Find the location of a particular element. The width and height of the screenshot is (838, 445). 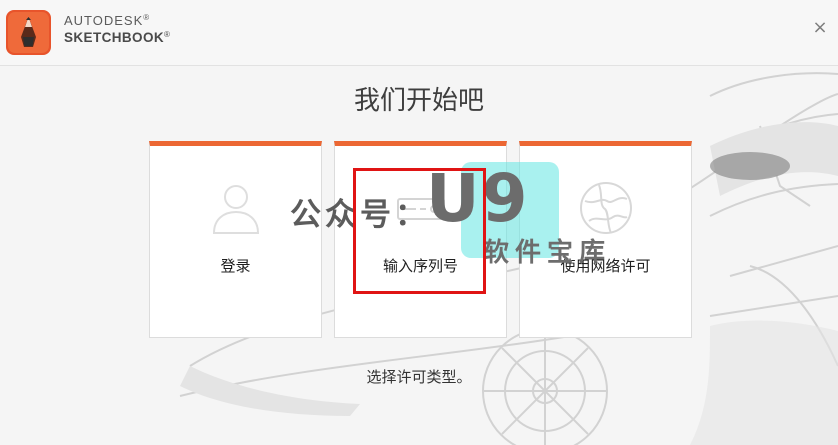

brand-line2: SKETCHBOOK is located at coordinates (114, 37).